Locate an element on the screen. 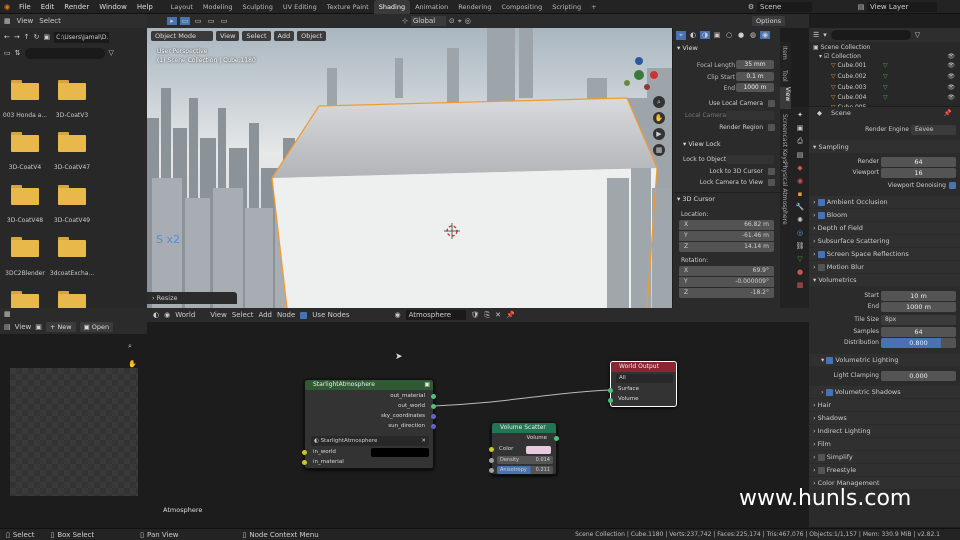 This screenshot has width=960, height=540. menu-edit: Edit is located at coordinates (48, 7).